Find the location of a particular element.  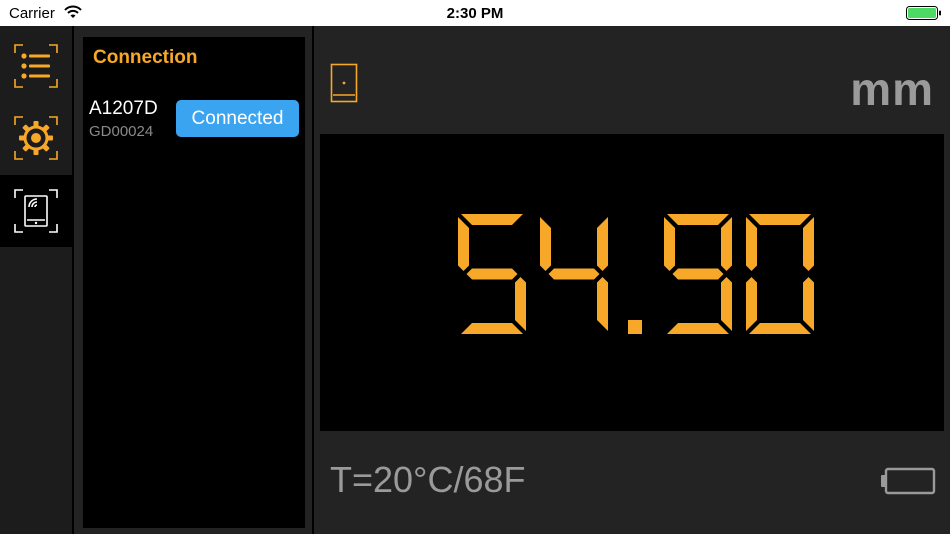

gear-icon is located at coordinates (36, 138).